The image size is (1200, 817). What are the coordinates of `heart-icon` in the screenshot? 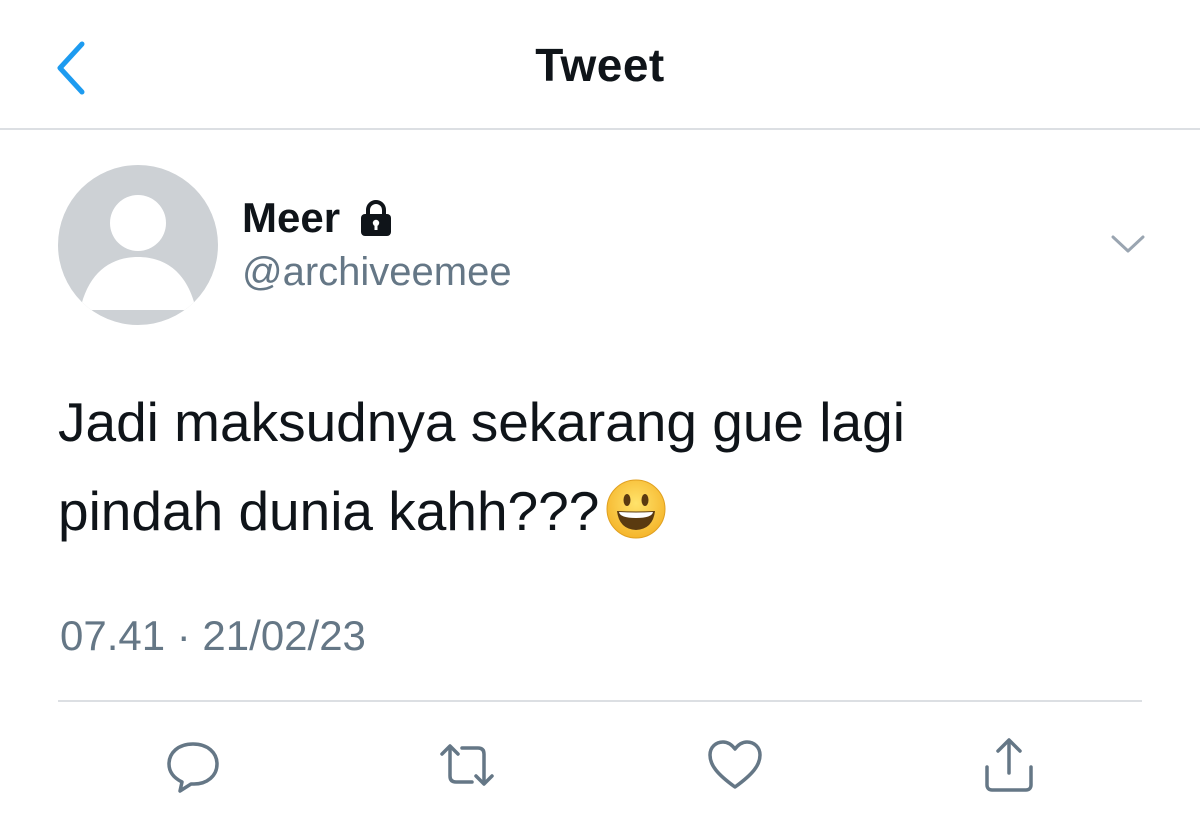 It's located at (735, 764).